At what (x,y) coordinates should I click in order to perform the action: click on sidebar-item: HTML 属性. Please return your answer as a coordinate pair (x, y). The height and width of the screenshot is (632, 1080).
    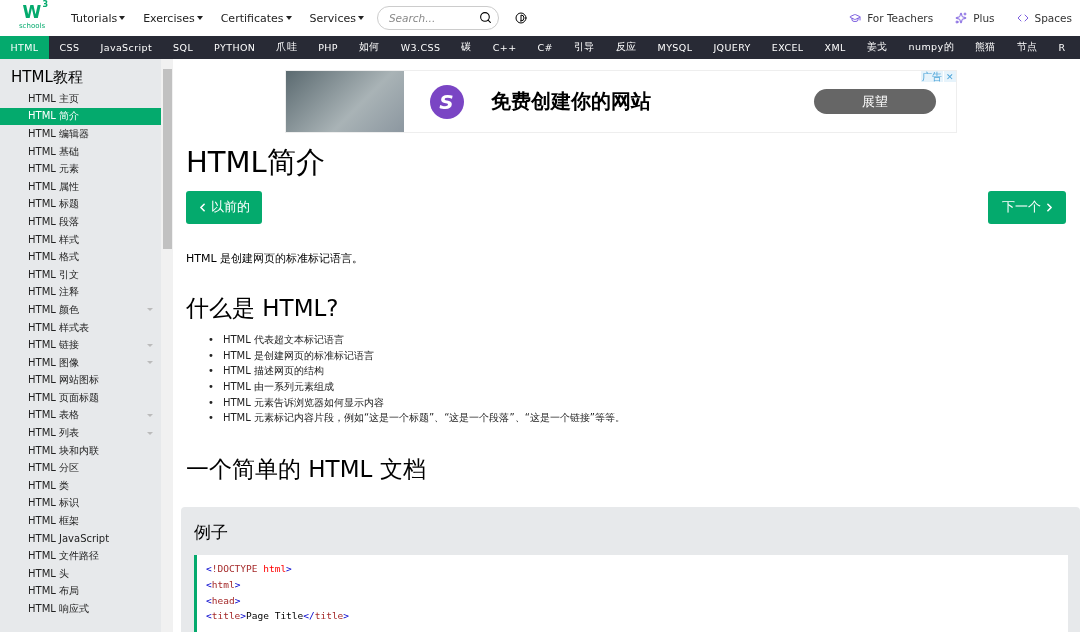
    Looking at the image, I should click on (80, 186).